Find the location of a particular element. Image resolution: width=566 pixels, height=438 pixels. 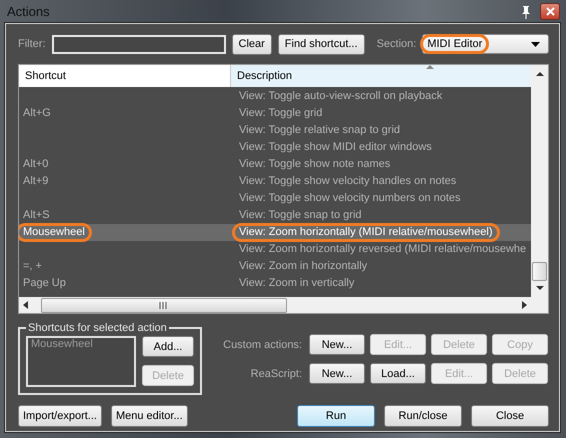

filter-field is located at coordinates (139, 44).